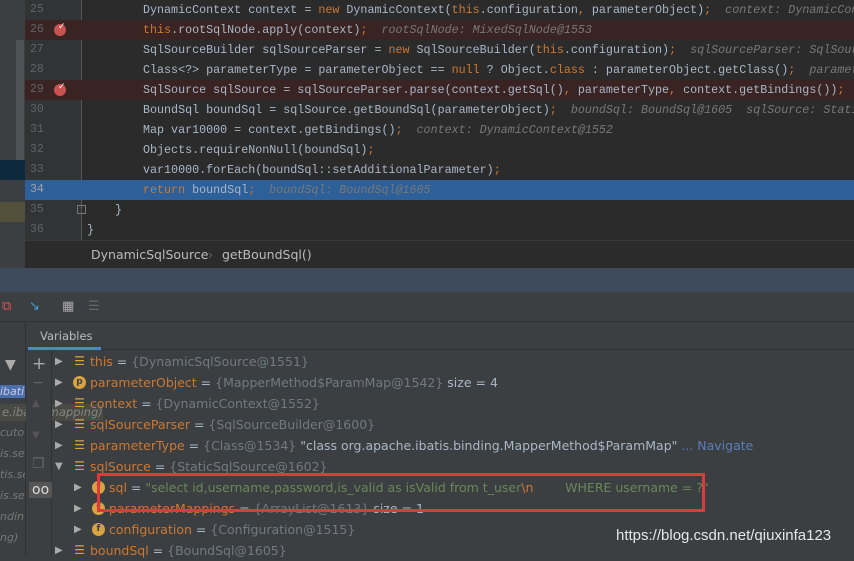  I want to click on code-token: DynamicContext context =, so click(231, 10).